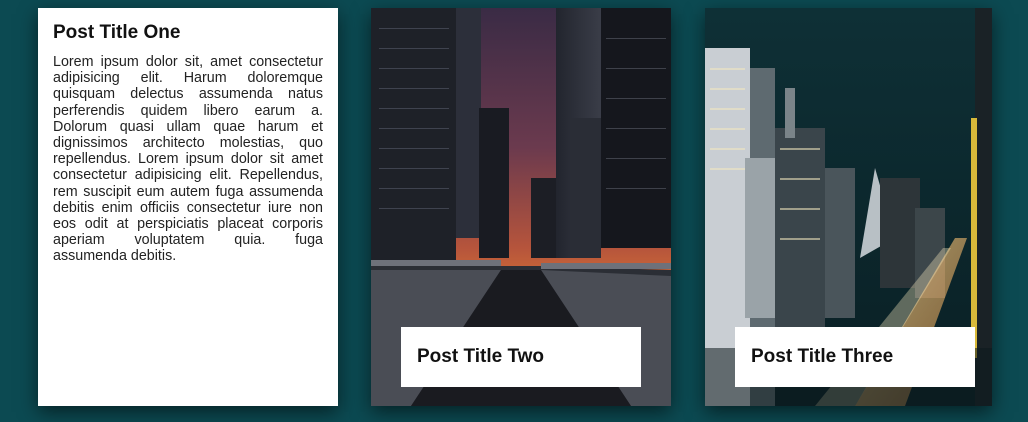  Describe the element at coordinates (480, 357) in the screenshot. I see `post-title: Post Title Two` at that location.